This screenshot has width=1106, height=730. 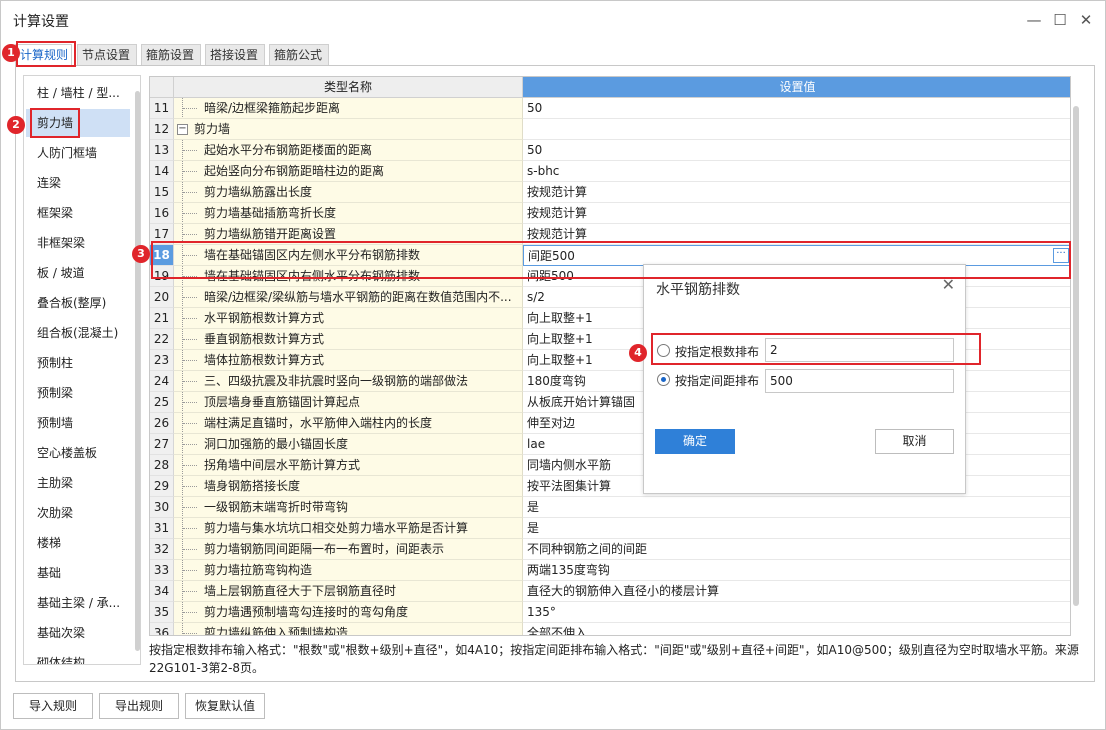 I want to click on radio-by-spacing, so click(x=663, y=379).